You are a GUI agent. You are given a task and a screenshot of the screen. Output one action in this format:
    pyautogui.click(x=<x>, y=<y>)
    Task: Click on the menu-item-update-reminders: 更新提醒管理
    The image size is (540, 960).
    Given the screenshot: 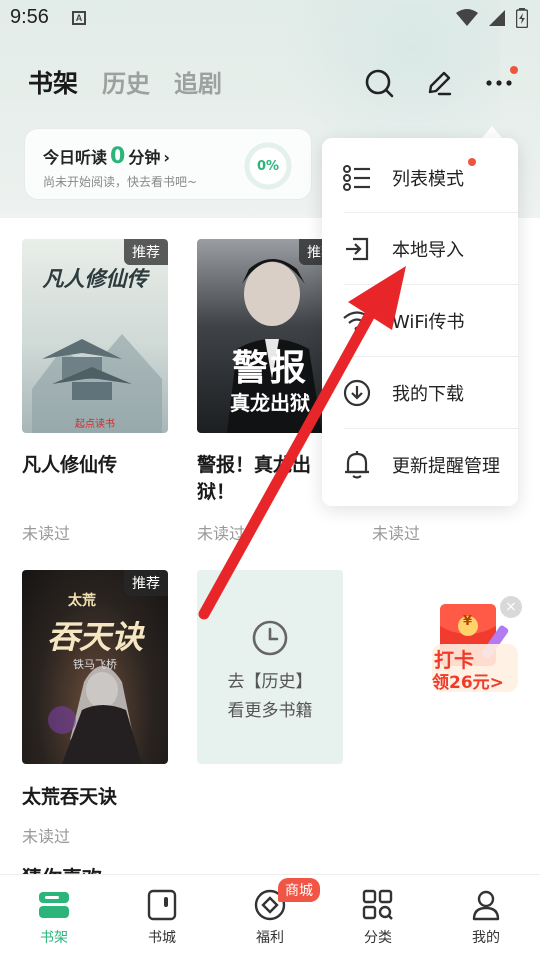 What is the action you would take?
    pyautogui.click(x=420, y=465)
    